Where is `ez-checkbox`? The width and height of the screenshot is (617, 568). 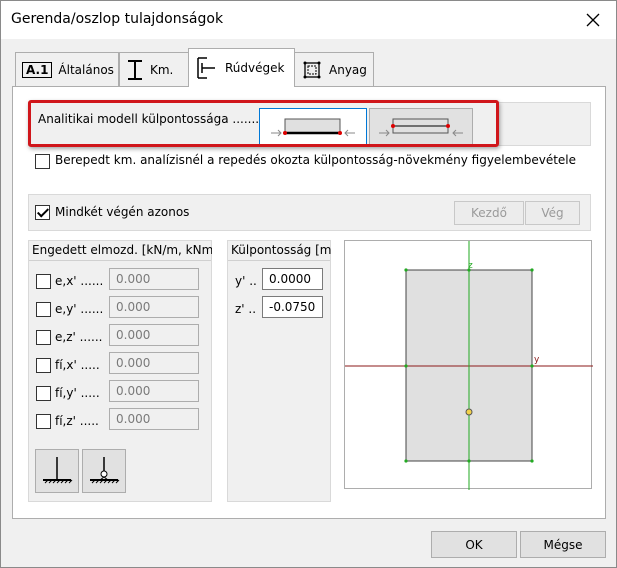 ez-checkbox is located at coordinates (43, 337).